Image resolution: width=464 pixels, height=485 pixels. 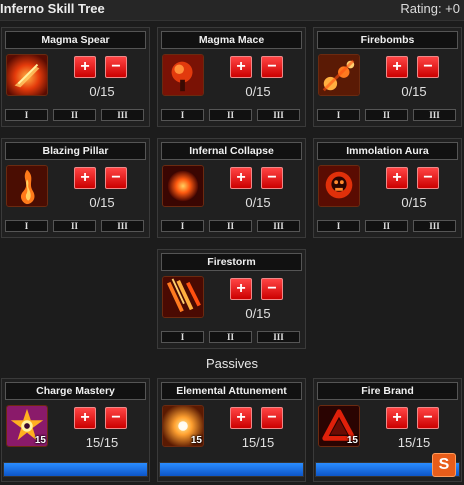 I want to click on skill-name: Infernal Collapse, so click(x=231, y=151).